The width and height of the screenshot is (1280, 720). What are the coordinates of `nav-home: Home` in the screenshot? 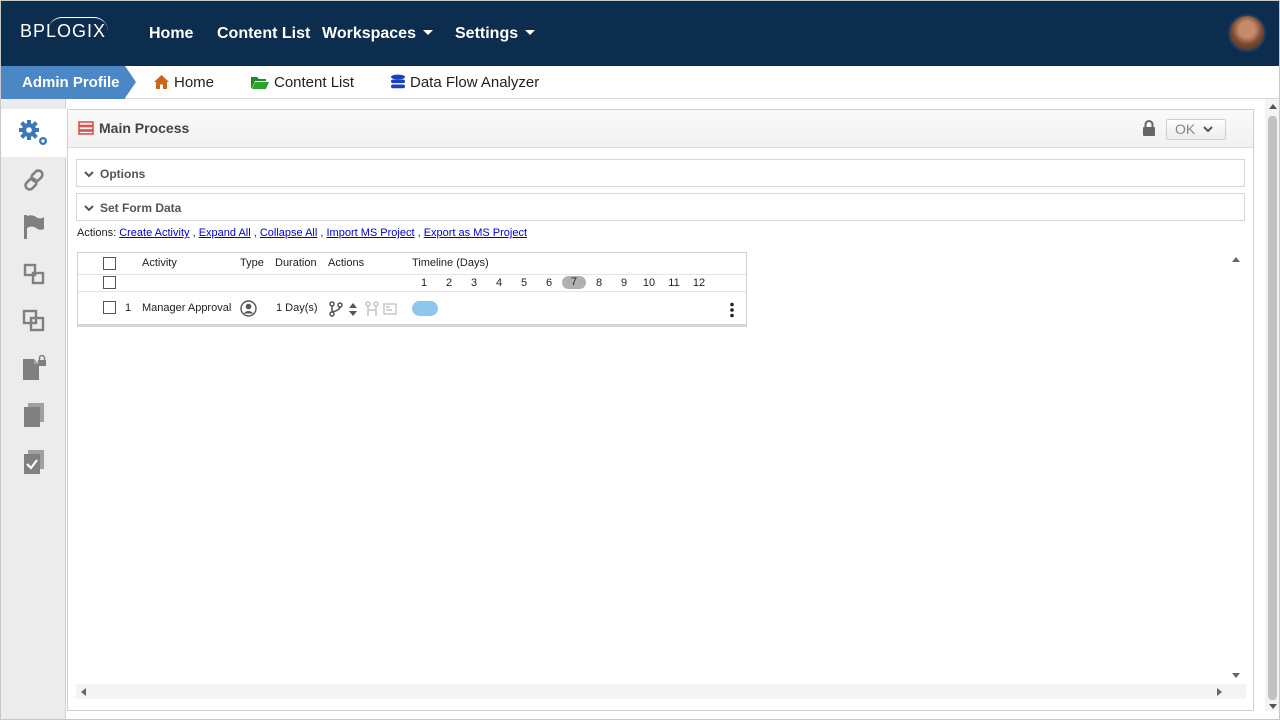 It's located at (171, 34).